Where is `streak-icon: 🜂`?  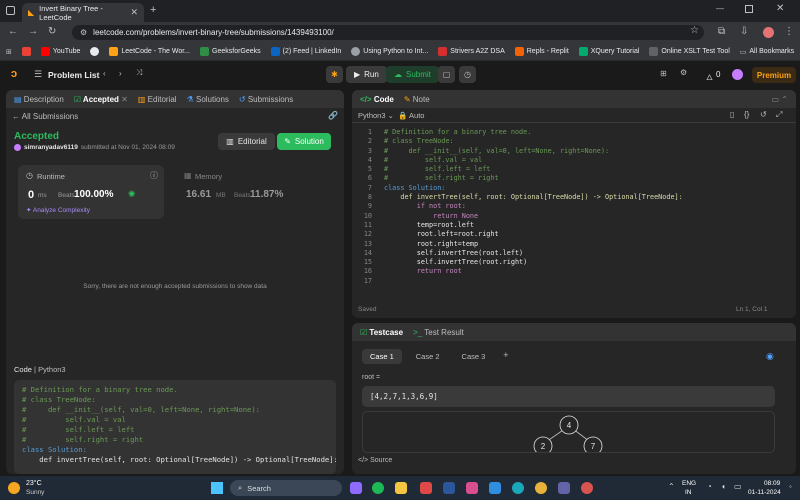 streak-icon: 🜂 is located at coordinates (709, 76).